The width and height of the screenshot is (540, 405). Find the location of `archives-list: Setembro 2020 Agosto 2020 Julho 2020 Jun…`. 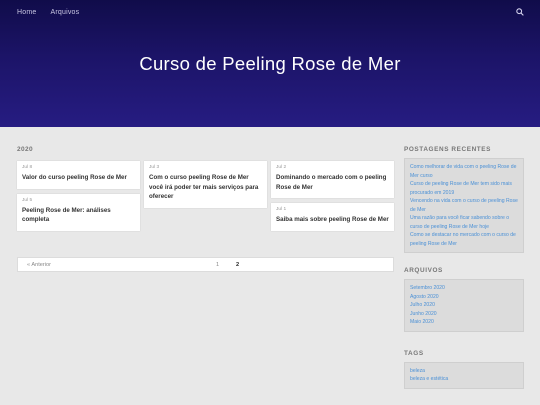

archives-list: Setembro 2020 Agosto 2020 Julho 2020 Jun… is located at coordinates (464, 305).